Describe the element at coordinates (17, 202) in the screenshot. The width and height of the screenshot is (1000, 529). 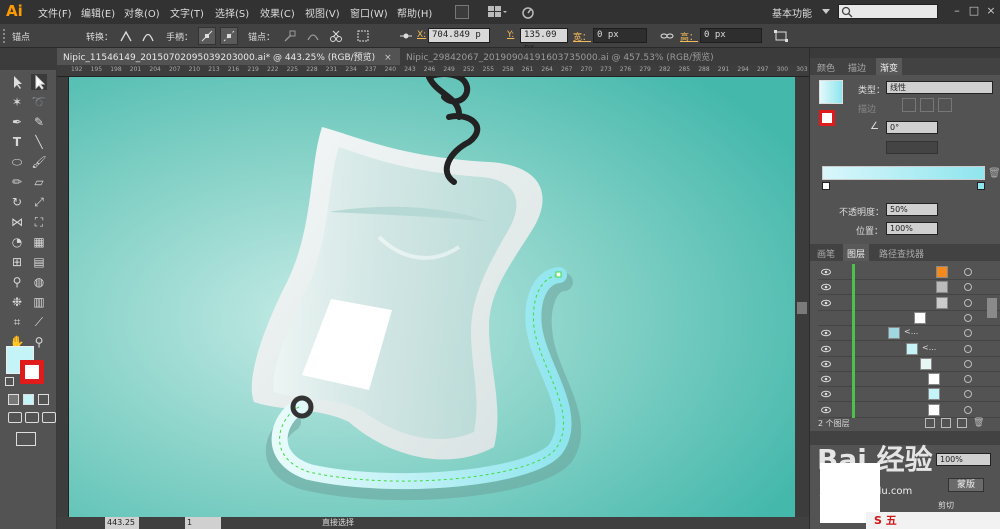
I see `rotate-tool-icon: ↻` at that location.